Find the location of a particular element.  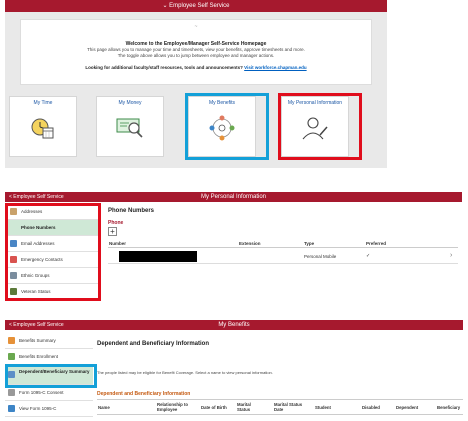

benefits-header: My Benefits < Employee Self Service is located at coordinates (234, 325).